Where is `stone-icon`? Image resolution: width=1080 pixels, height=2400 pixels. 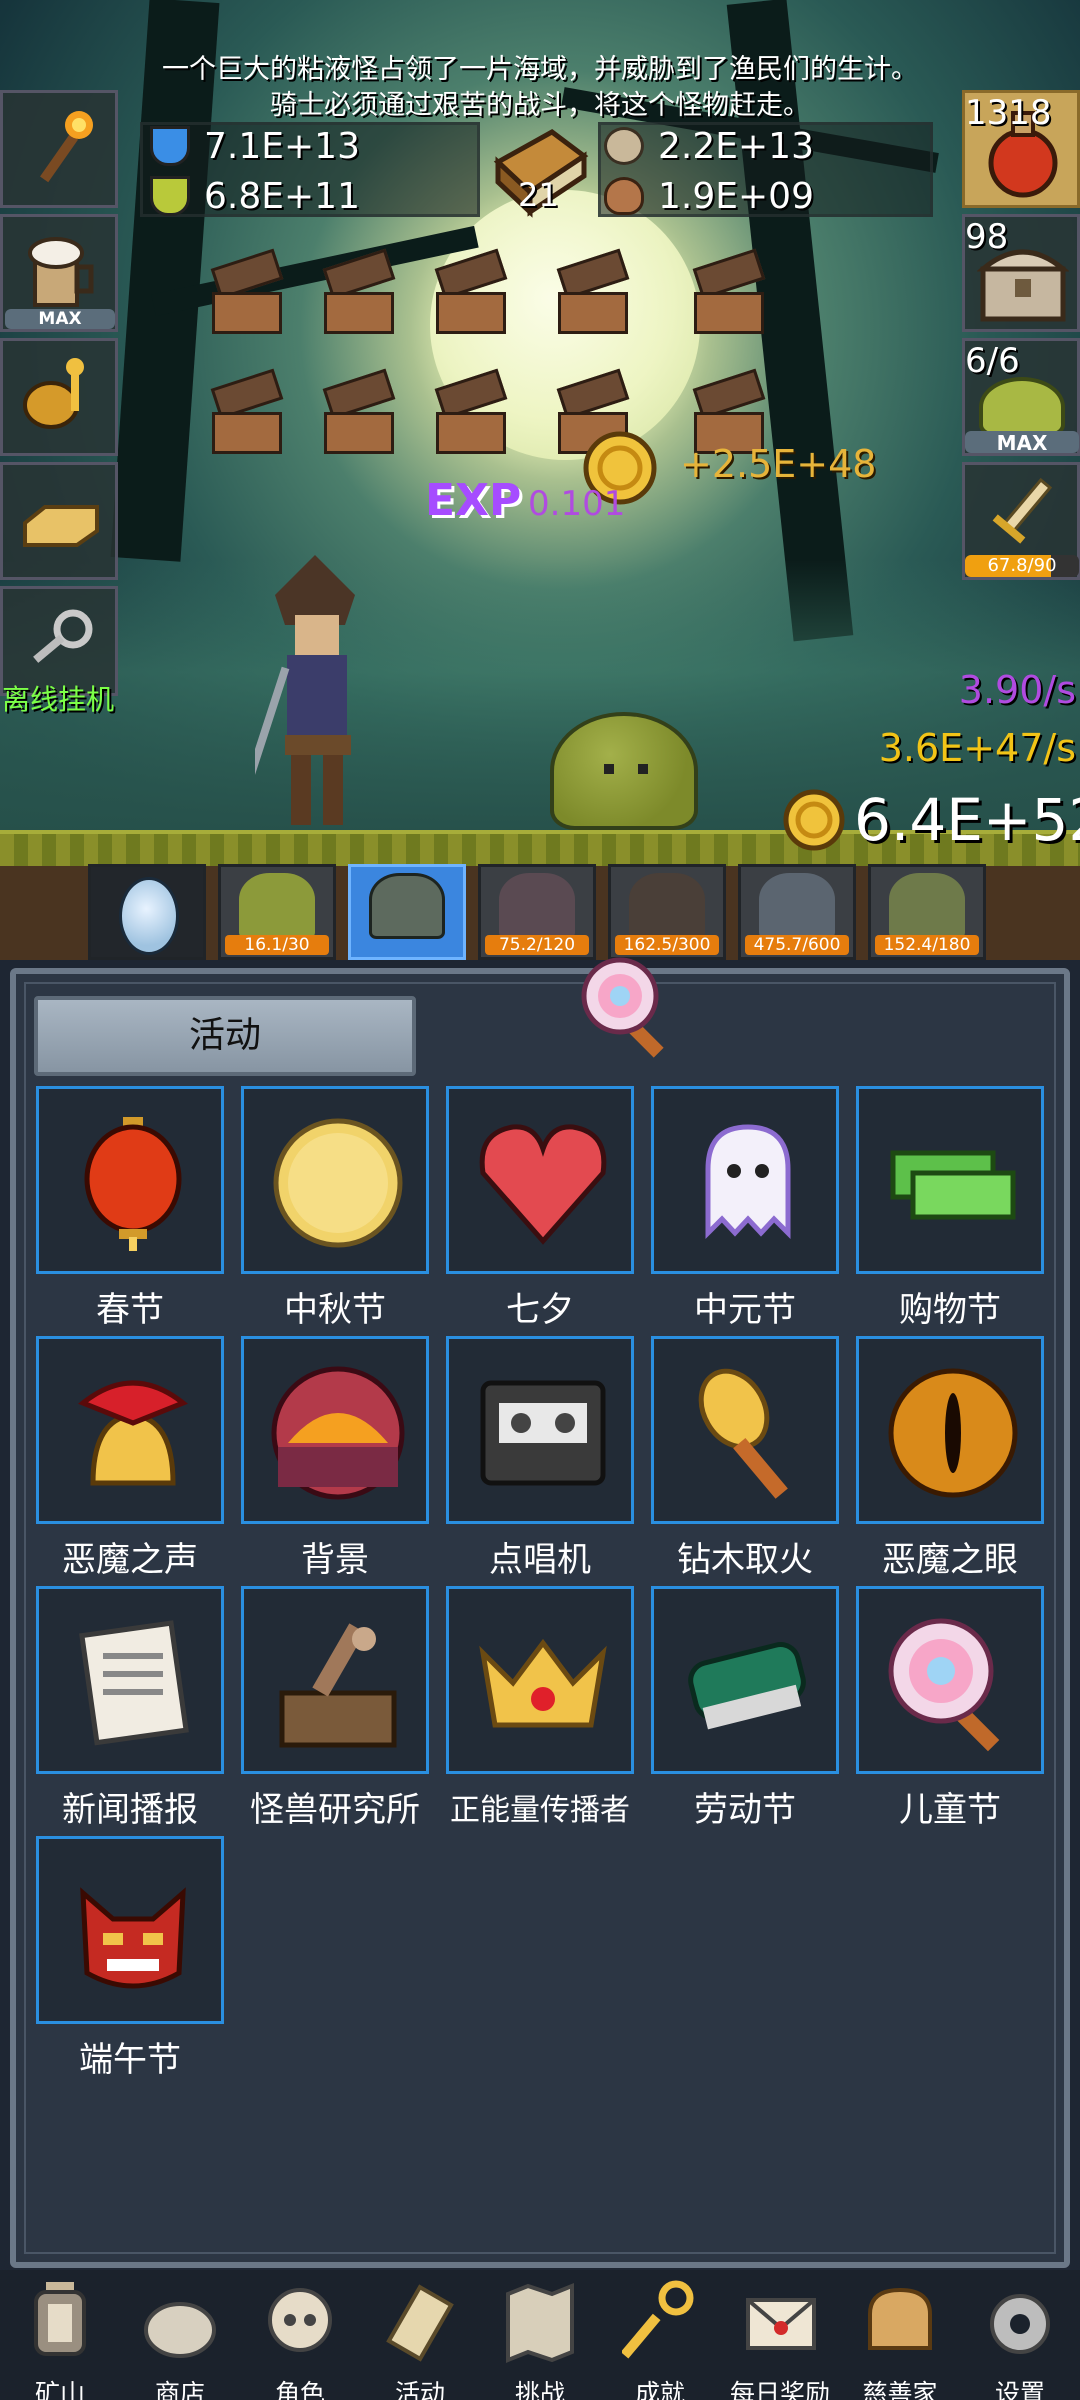 stone-icon is located at coordinates (180, 2330).